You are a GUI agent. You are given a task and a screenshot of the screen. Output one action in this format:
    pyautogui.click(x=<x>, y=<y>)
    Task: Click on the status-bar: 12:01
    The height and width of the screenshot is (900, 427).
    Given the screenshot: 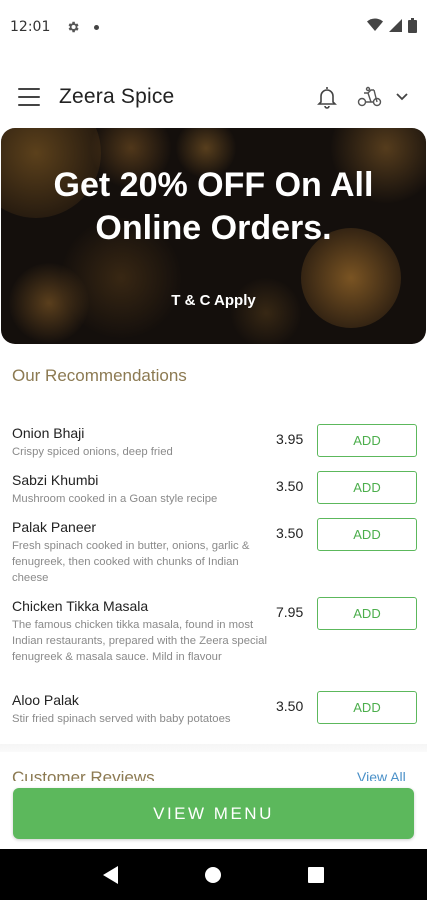 What is the action you would take?
    pyautogui.click(x=213, y=27)
    